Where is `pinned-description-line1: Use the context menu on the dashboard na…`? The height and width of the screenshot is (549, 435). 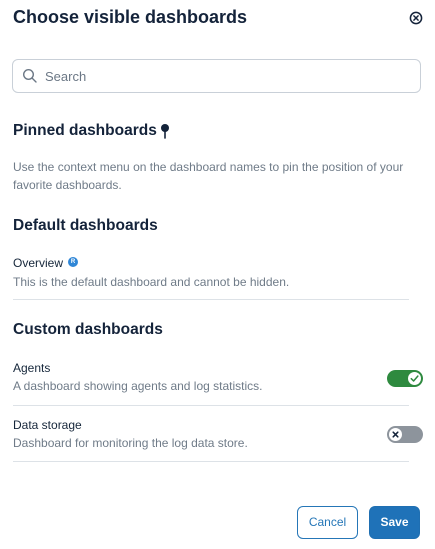
pinned-description-line1: Use the context menu on the dashboard na… is located at coordinates (208, 167).